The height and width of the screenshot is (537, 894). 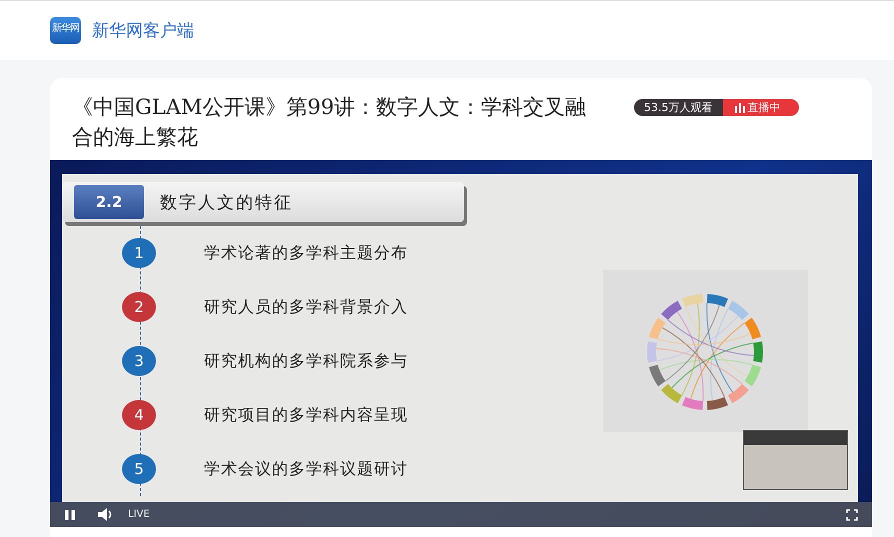 I want to click on slide-point: 研究人员的多学科背景介入, so click(x=306, y=307).